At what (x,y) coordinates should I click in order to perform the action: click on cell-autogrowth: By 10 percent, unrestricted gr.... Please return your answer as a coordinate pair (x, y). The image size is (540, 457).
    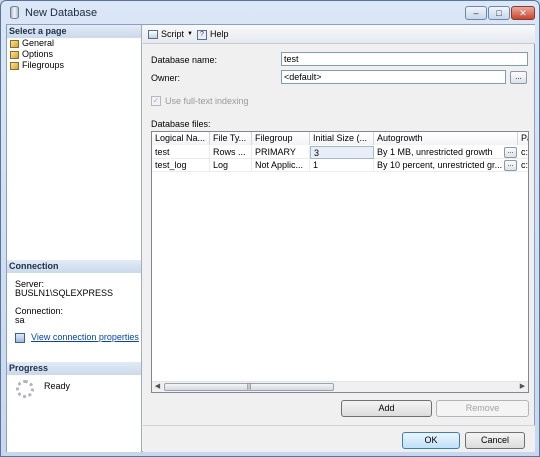
    Looking at the image, I should click on (439, 165).